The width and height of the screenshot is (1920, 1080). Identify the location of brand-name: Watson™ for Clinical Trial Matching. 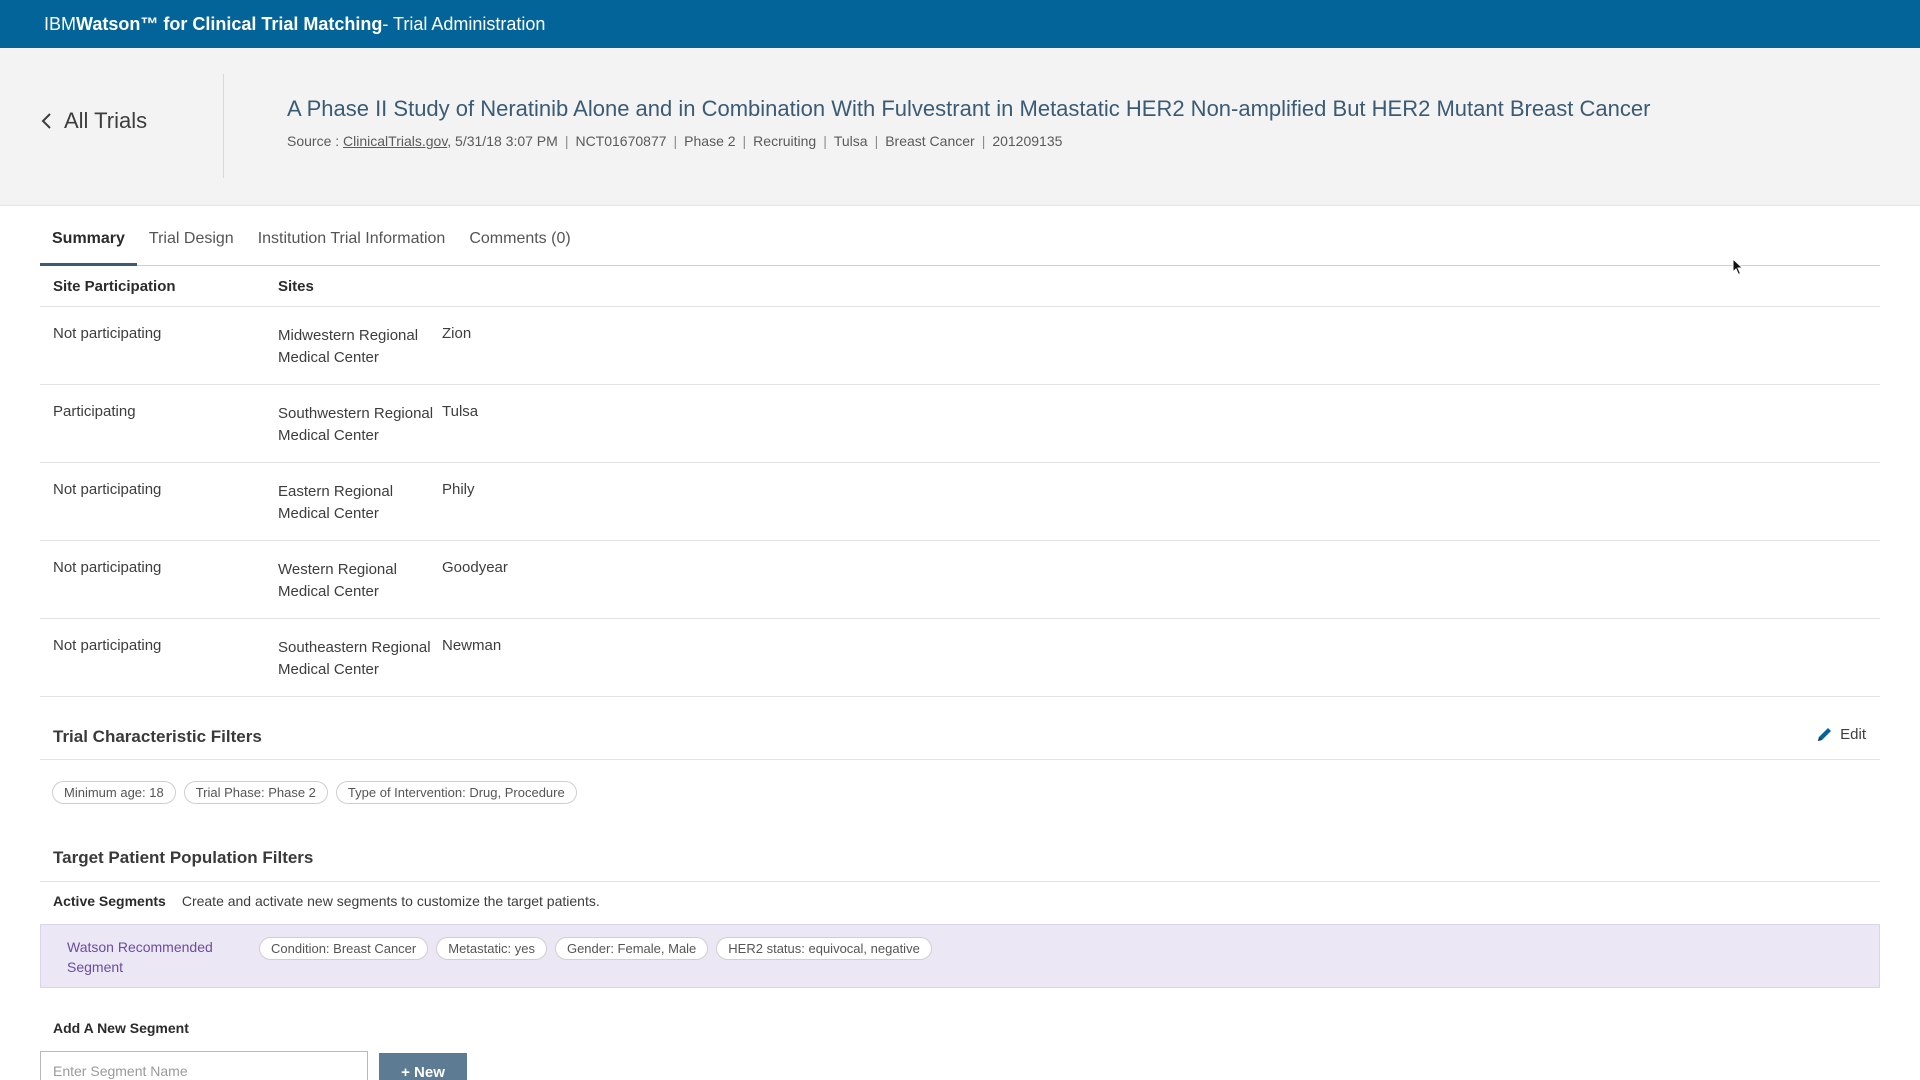
(229, 23).